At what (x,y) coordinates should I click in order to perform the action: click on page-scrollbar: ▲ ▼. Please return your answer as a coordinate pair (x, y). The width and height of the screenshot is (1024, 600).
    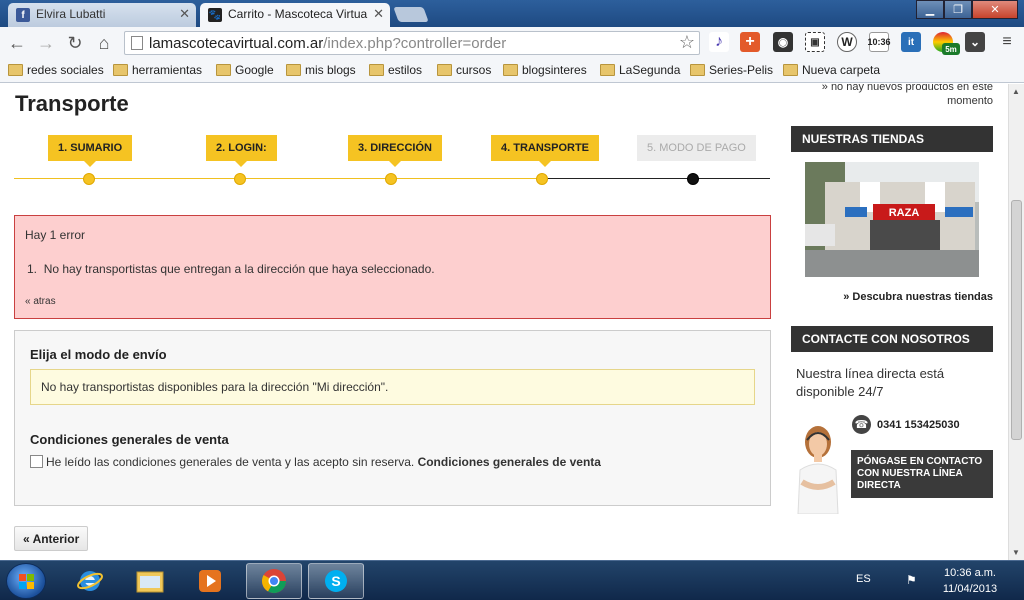
    Looking at the image, I should click on (1016, 322).